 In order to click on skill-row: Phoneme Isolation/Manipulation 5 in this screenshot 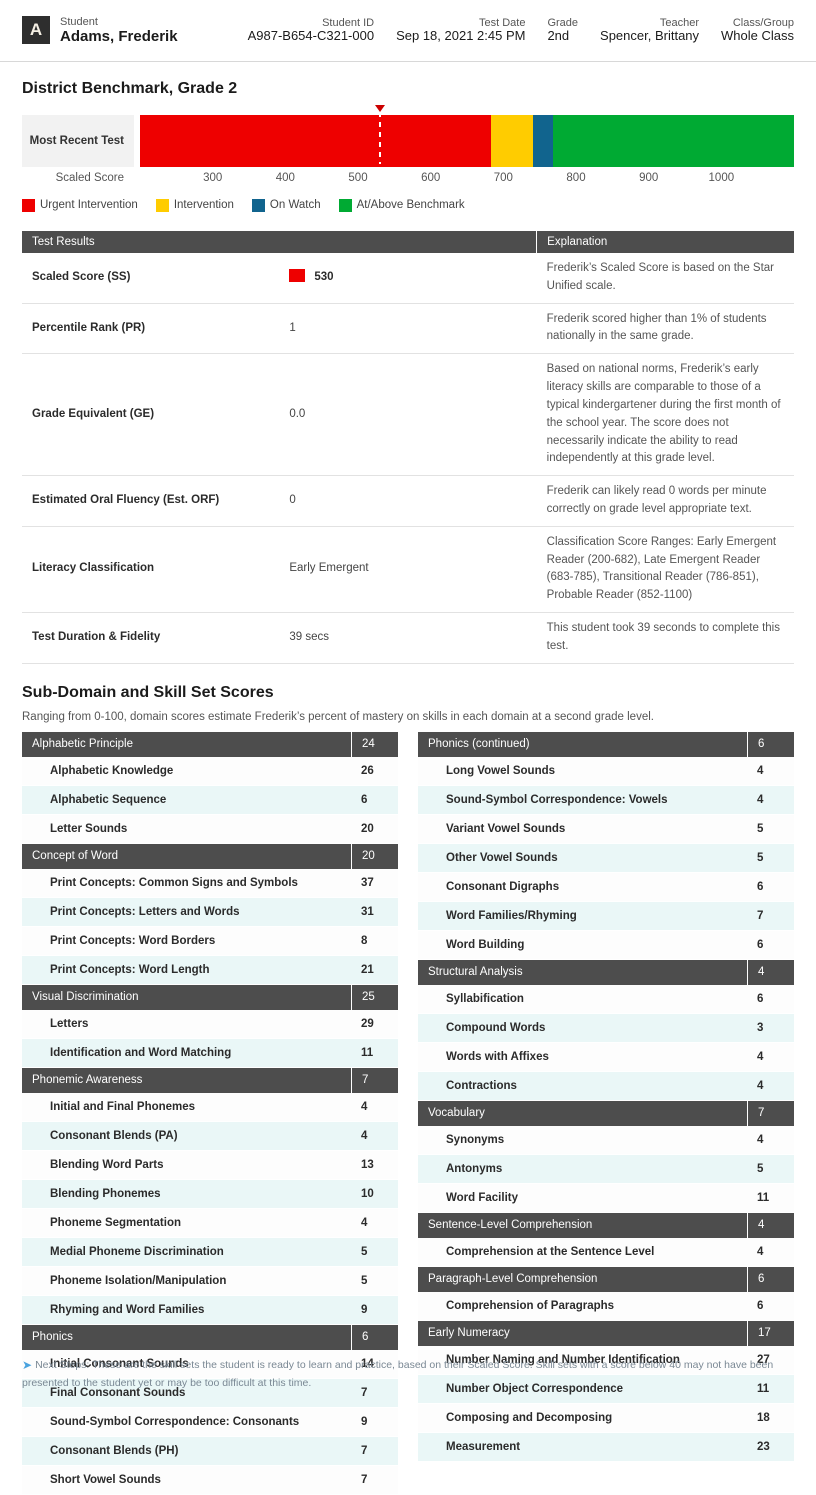, I will do `click(210, 1281)`.